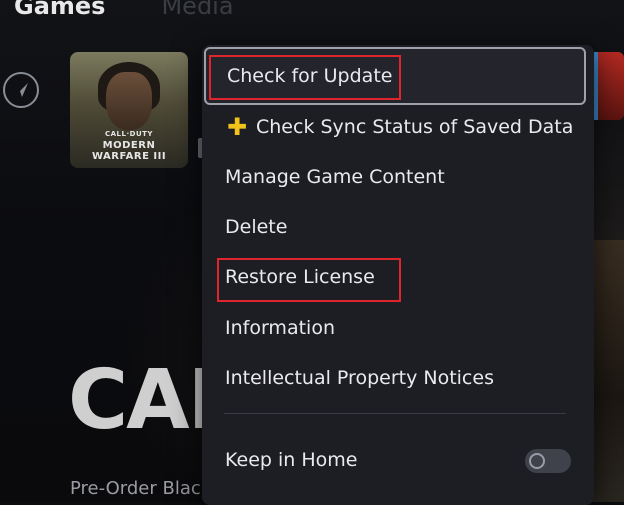 The image size is (624, 505). What do you see at coordinates (291, 460) in the screenshot?
I see `menu-item-label: Keep in Home` at bounding box center [291, 460].